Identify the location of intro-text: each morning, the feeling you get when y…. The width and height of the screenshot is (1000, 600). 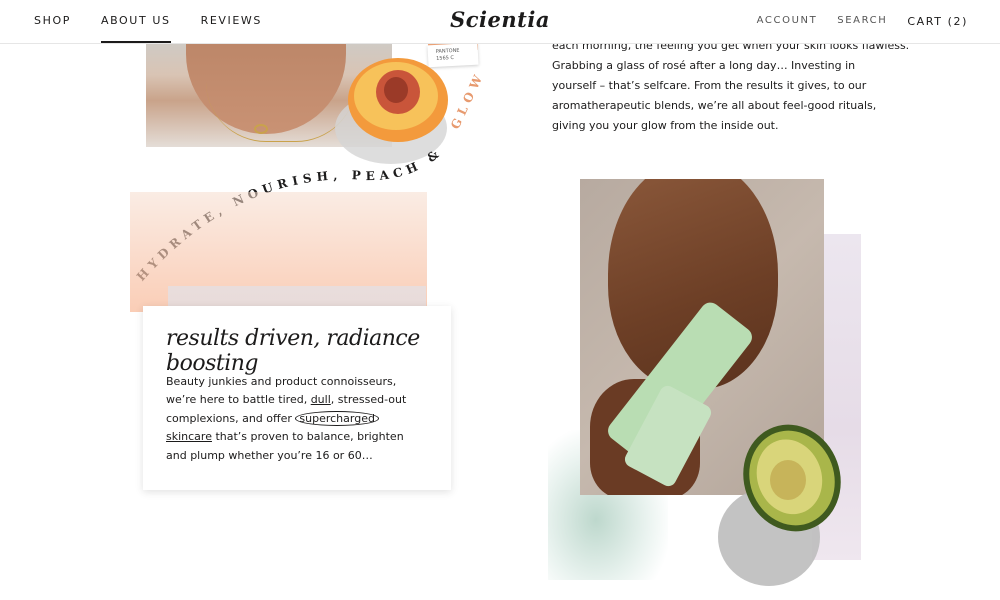
(730, 86).